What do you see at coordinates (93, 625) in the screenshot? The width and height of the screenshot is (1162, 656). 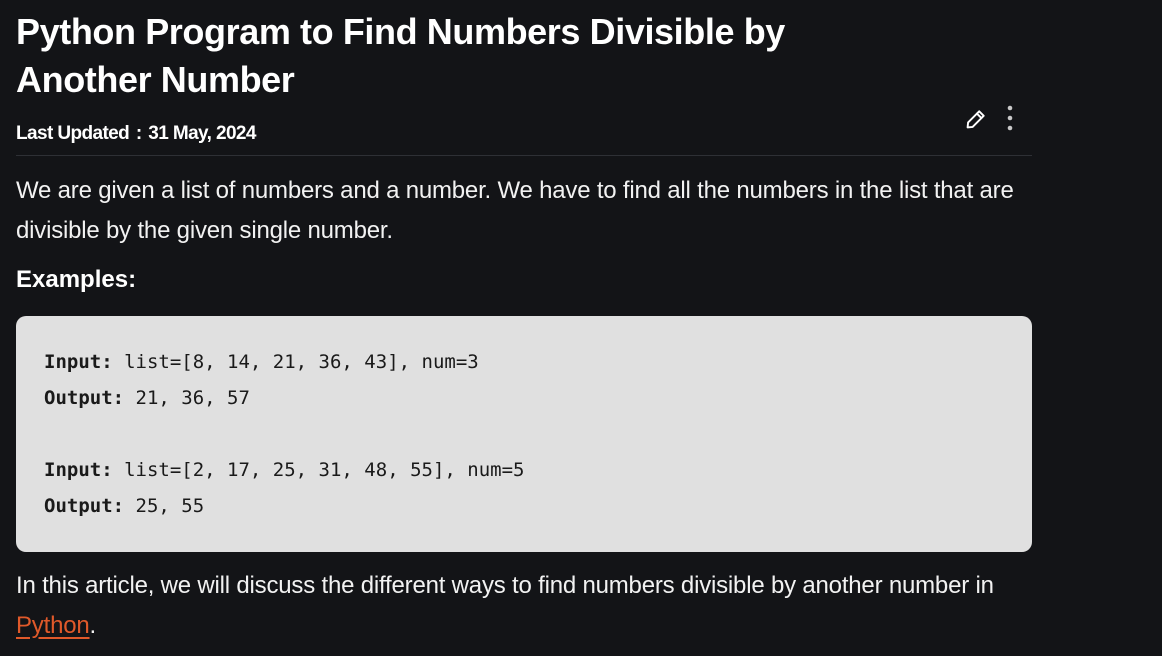 I see `outro-end: .` at bounding box center [93, 625].